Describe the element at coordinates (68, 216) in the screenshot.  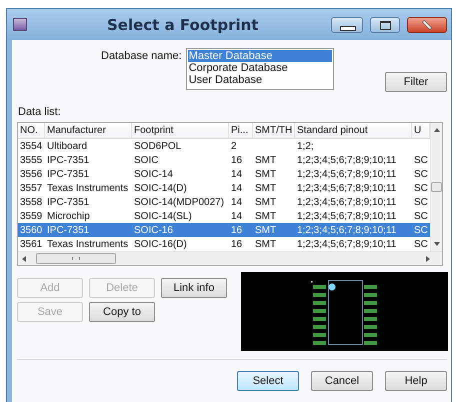
I see `table-cell-text: Microchip` at that location.